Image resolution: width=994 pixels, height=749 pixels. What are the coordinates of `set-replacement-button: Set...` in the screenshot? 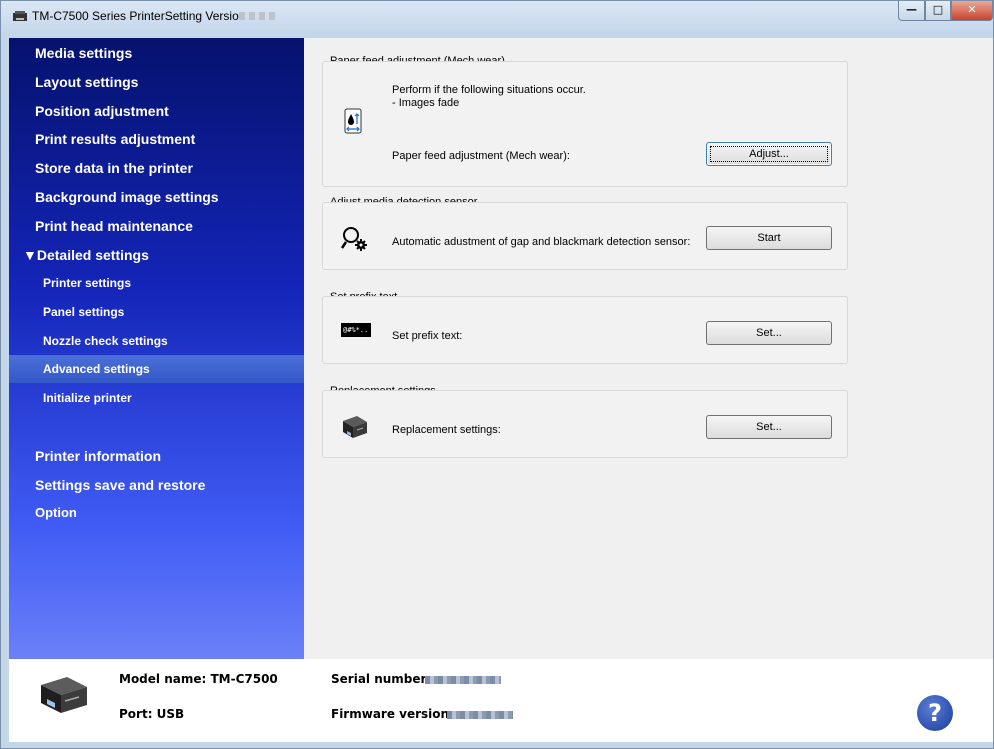 It's located at (769, 427).